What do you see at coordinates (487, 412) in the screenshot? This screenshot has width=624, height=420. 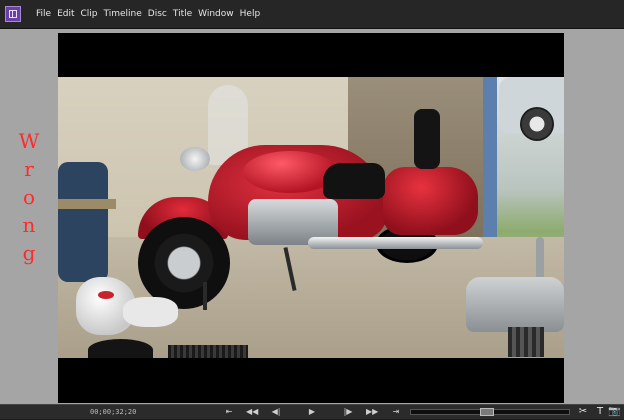 I see `shuttle-knob` at bounding box center [487, 412].